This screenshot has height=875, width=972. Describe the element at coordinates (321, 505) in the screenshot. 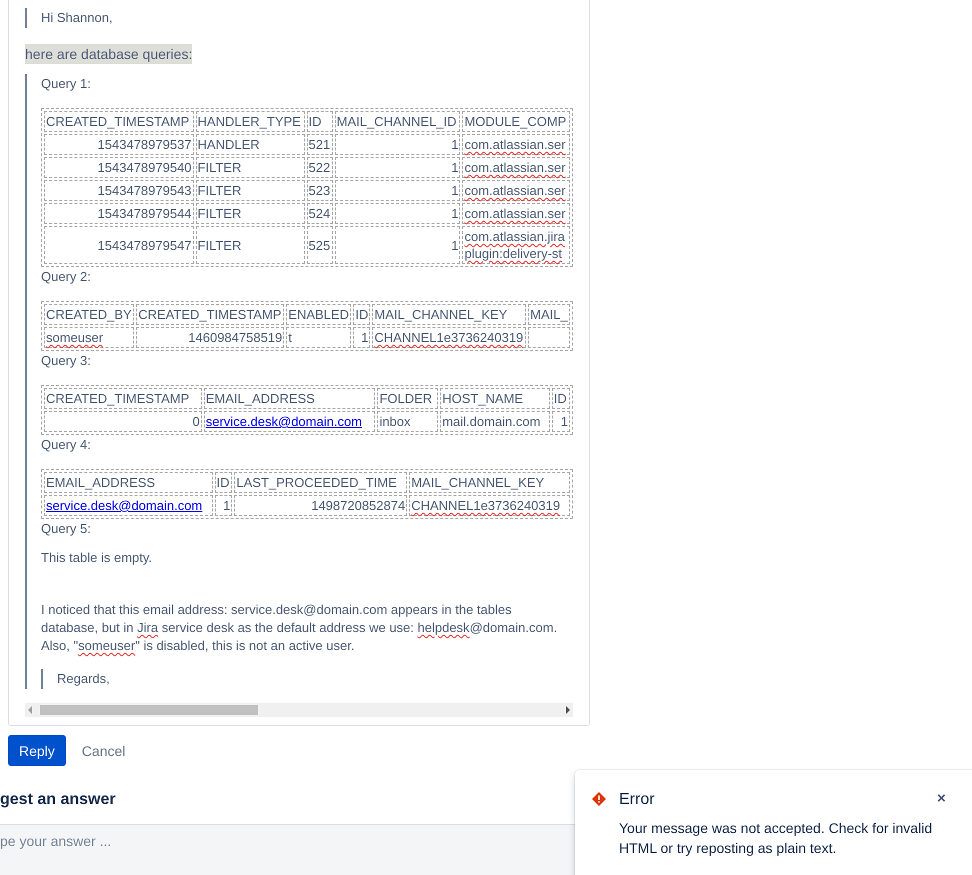

I see `table-cell: 1498720852874` at that location.